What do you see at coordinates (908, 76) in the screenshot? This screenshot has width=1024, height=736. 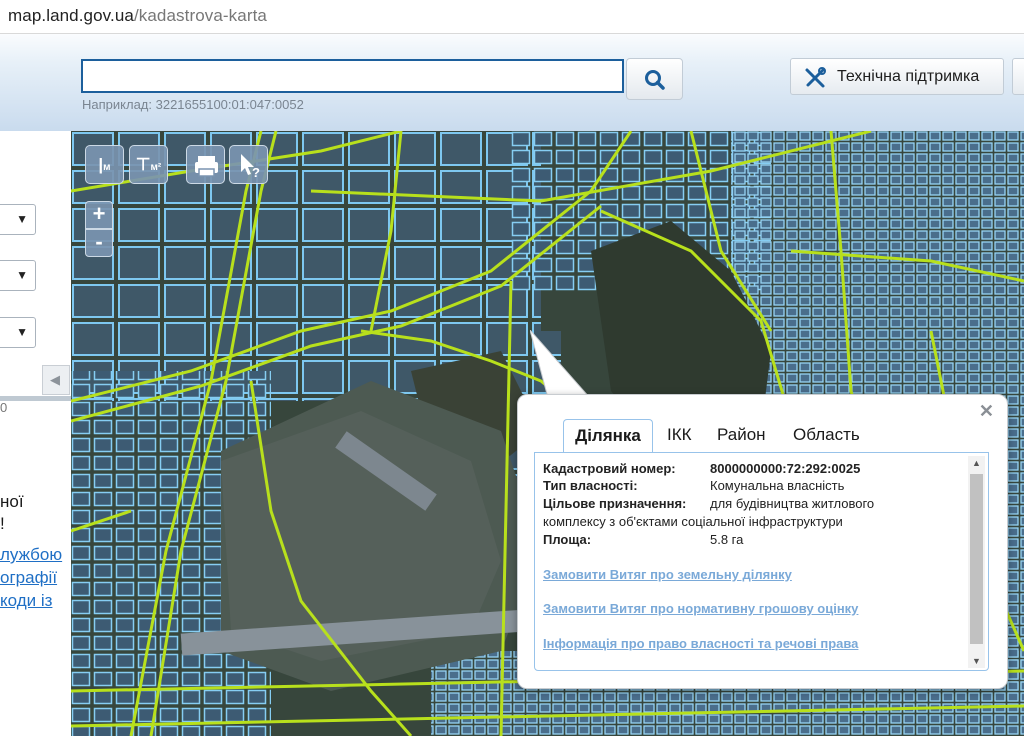 I see `support-label: Технічна підтримка` at bounding box center [908, 76].